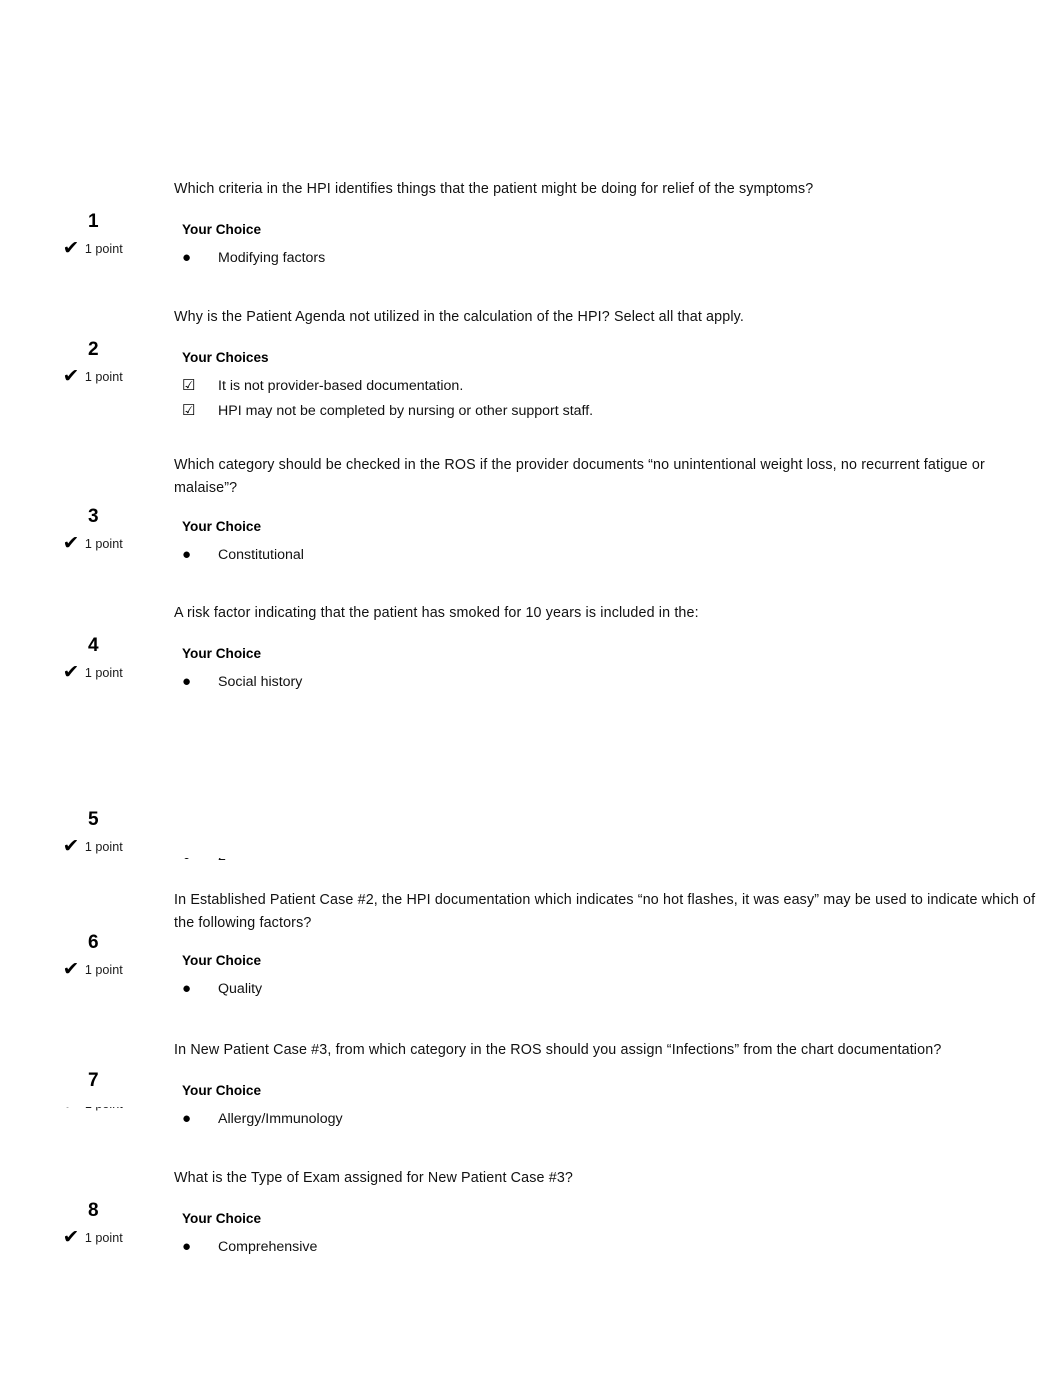 This screenshot has width=1062, height=1377. Describe the element at coordinates (612, 246) in the screenshot. I see `answers-group: Your Choice ● Modifying factors` at that location.